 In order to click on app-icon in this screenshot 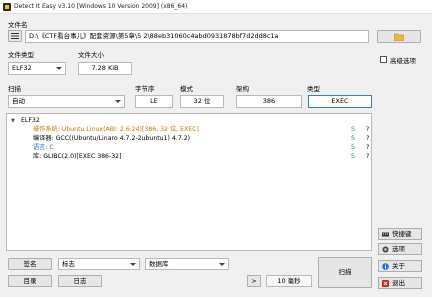, I will do `click(7, 7)`.